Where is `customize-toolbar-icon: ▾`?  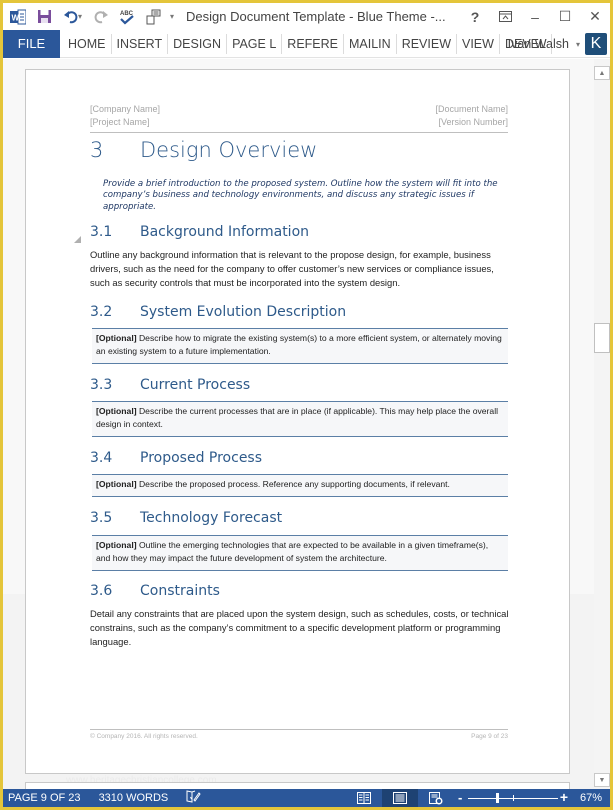 customize-toolbar-icon: ▾ is located at coordinates (174, 16).